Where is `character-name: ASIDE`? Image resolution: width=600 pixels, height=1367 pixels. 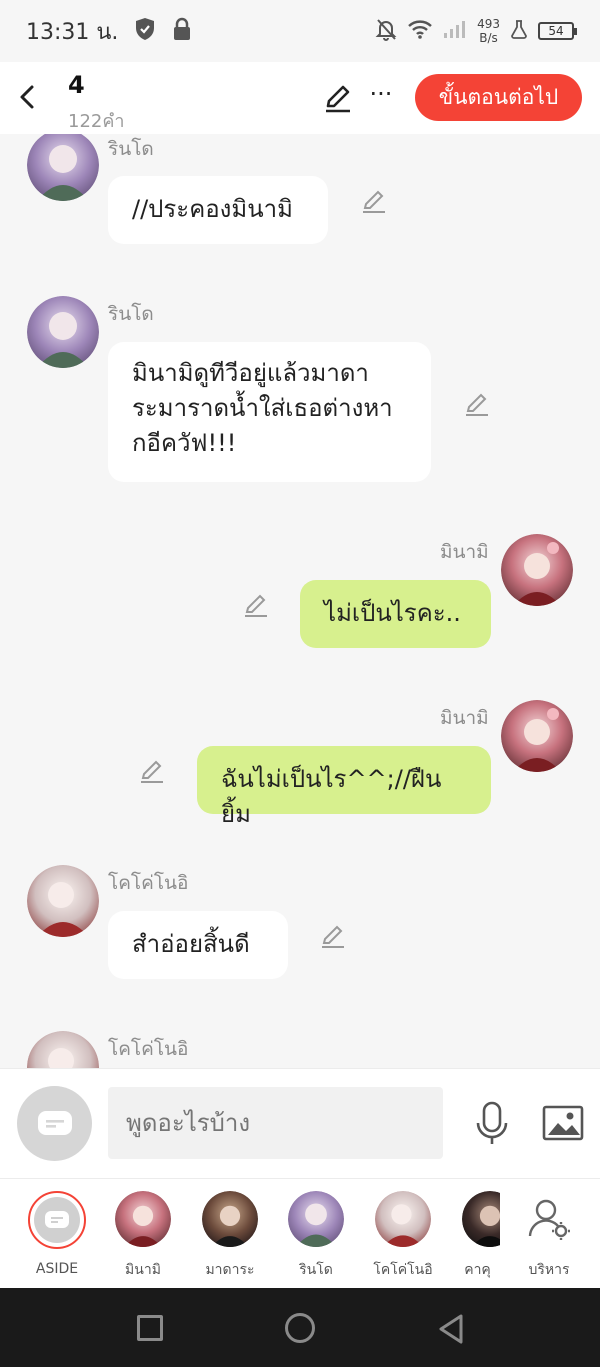
character-name: ASIDE is located at coordinates (57, 1269).